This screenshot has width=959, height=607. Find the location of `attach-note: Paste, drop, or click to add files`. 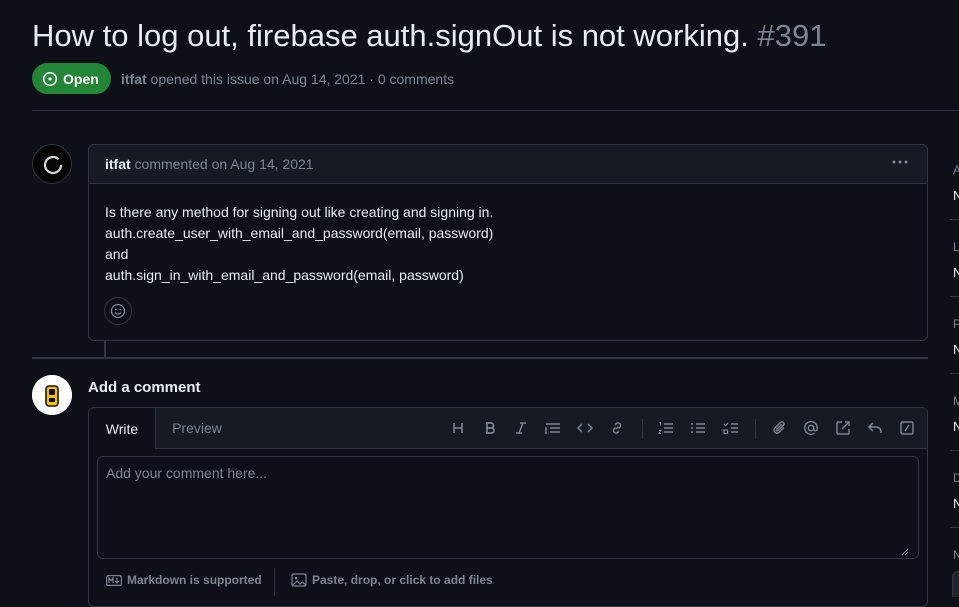

attach-note: Paste, drop, or click to add files is located at coordinates (402, 580).